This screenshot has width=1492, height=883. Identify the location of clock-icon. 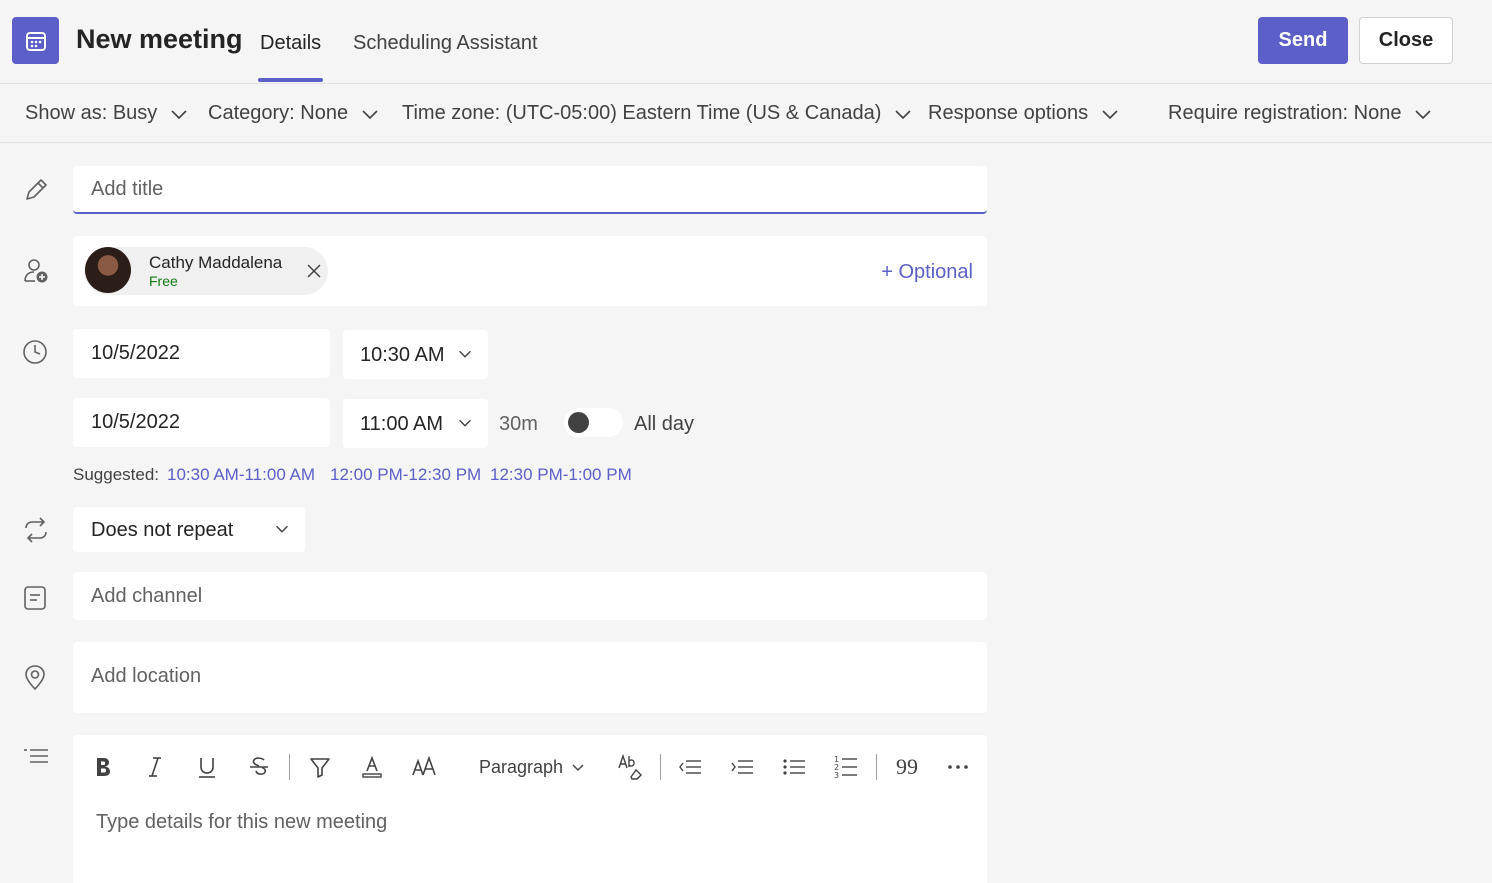
(35, 352).